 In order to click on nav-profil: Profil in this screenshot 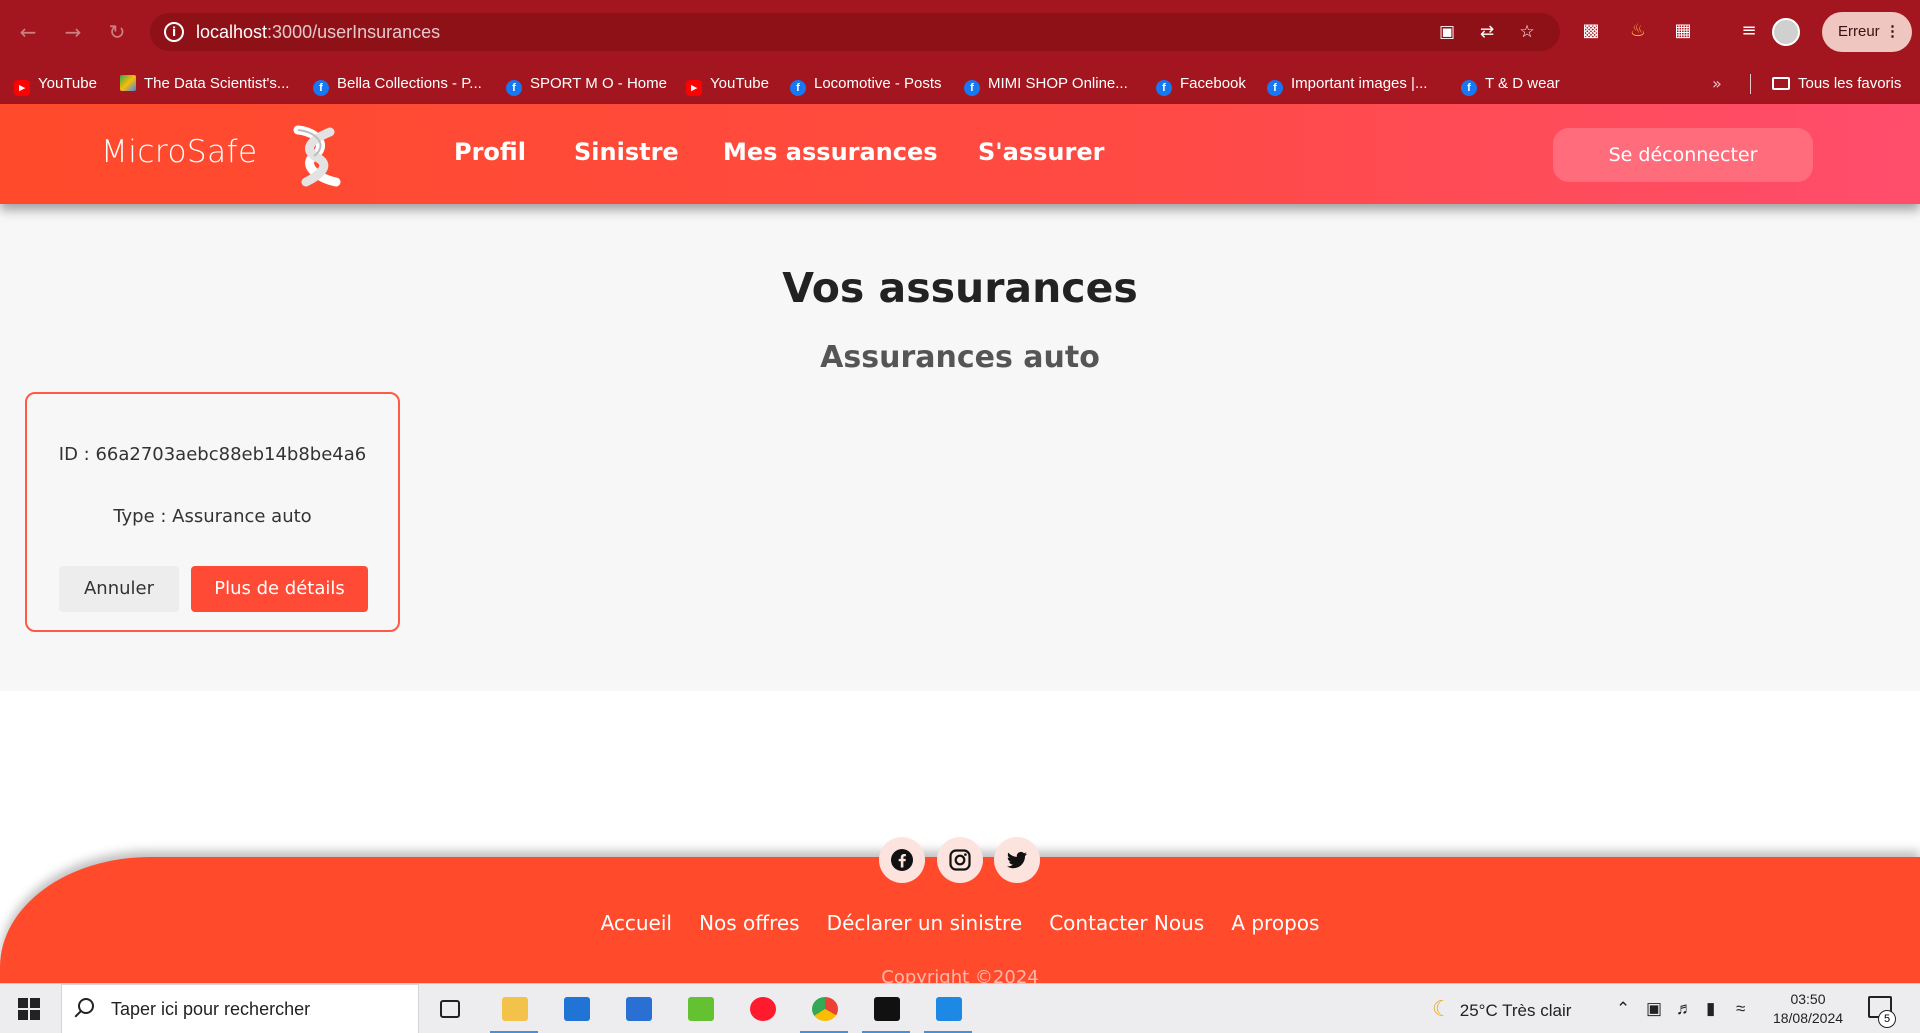, I will do `click(490, 152)`.